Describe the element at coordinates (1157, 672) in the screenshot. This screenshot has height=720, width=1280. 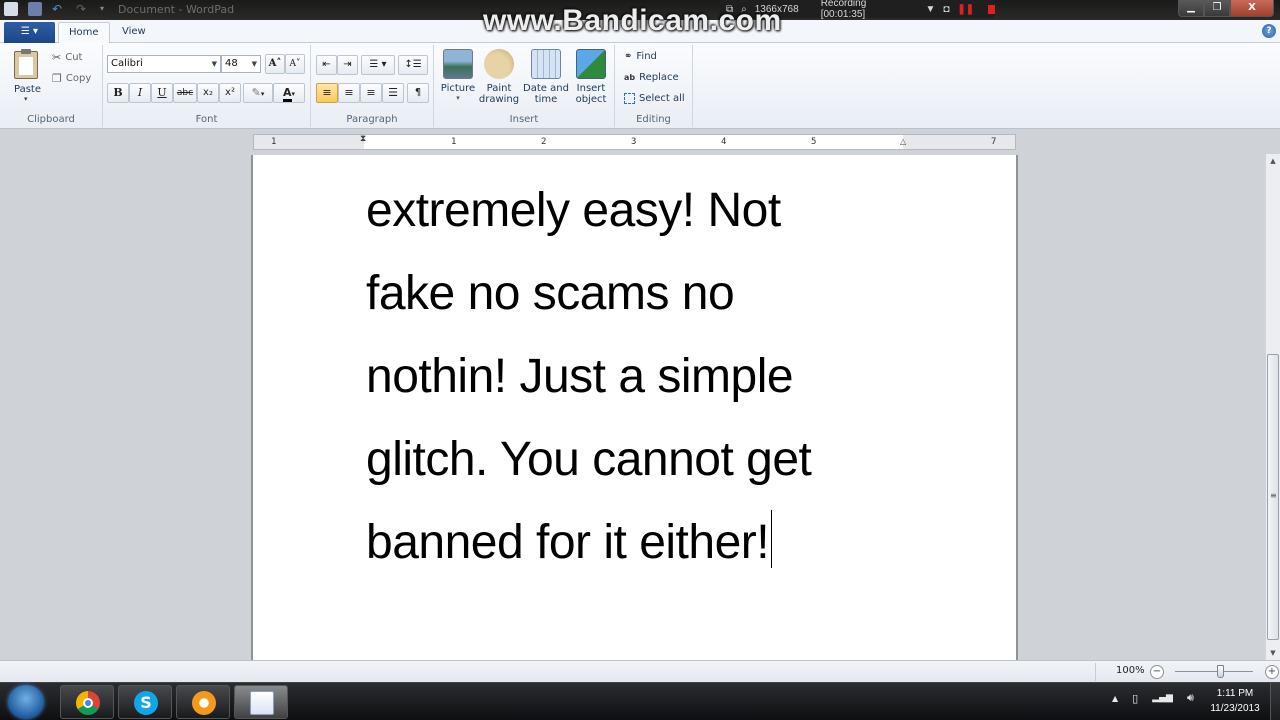
I see `zoom-out-button: −` at that location.